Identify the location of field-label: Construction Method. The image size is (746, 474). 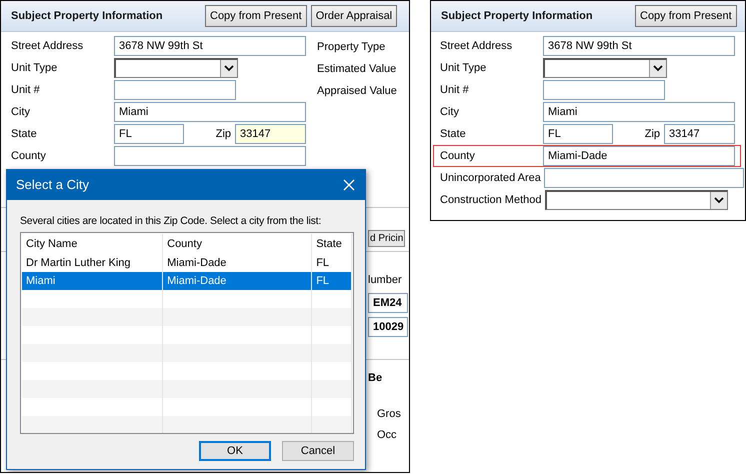
(491, 200).